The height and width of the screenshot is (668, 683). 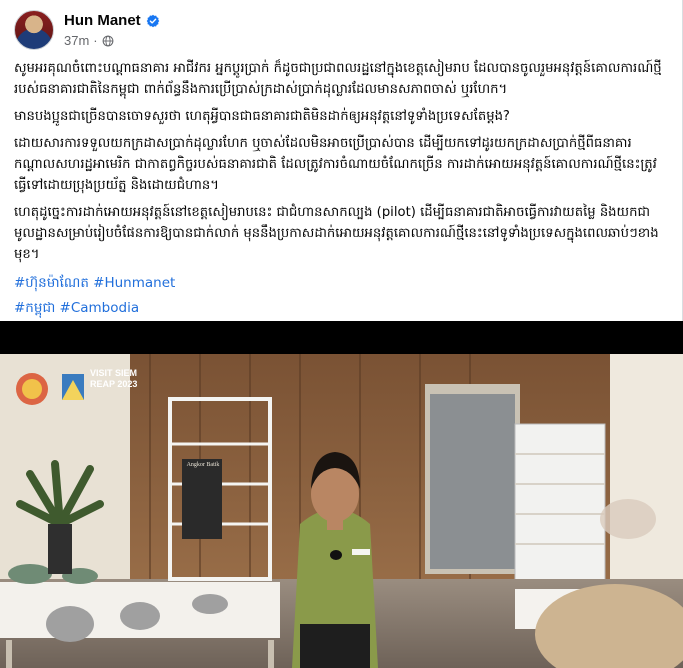 What do you see at coordinates (102, 20) in the screenshot?
I see `author-name: Hun Manet` at bounding box center [102, 20].